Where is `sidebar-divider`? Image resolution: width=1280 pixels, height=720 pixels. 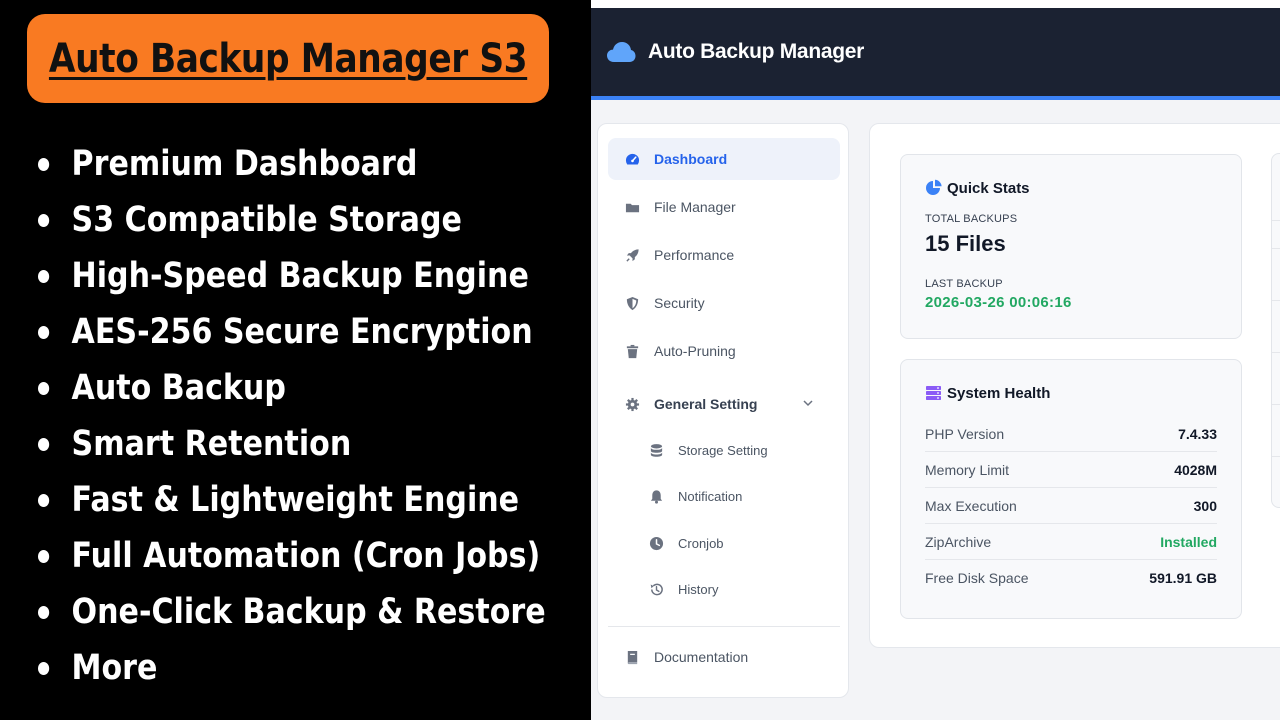
sidebar-divider is located at coordinates (724, 626).